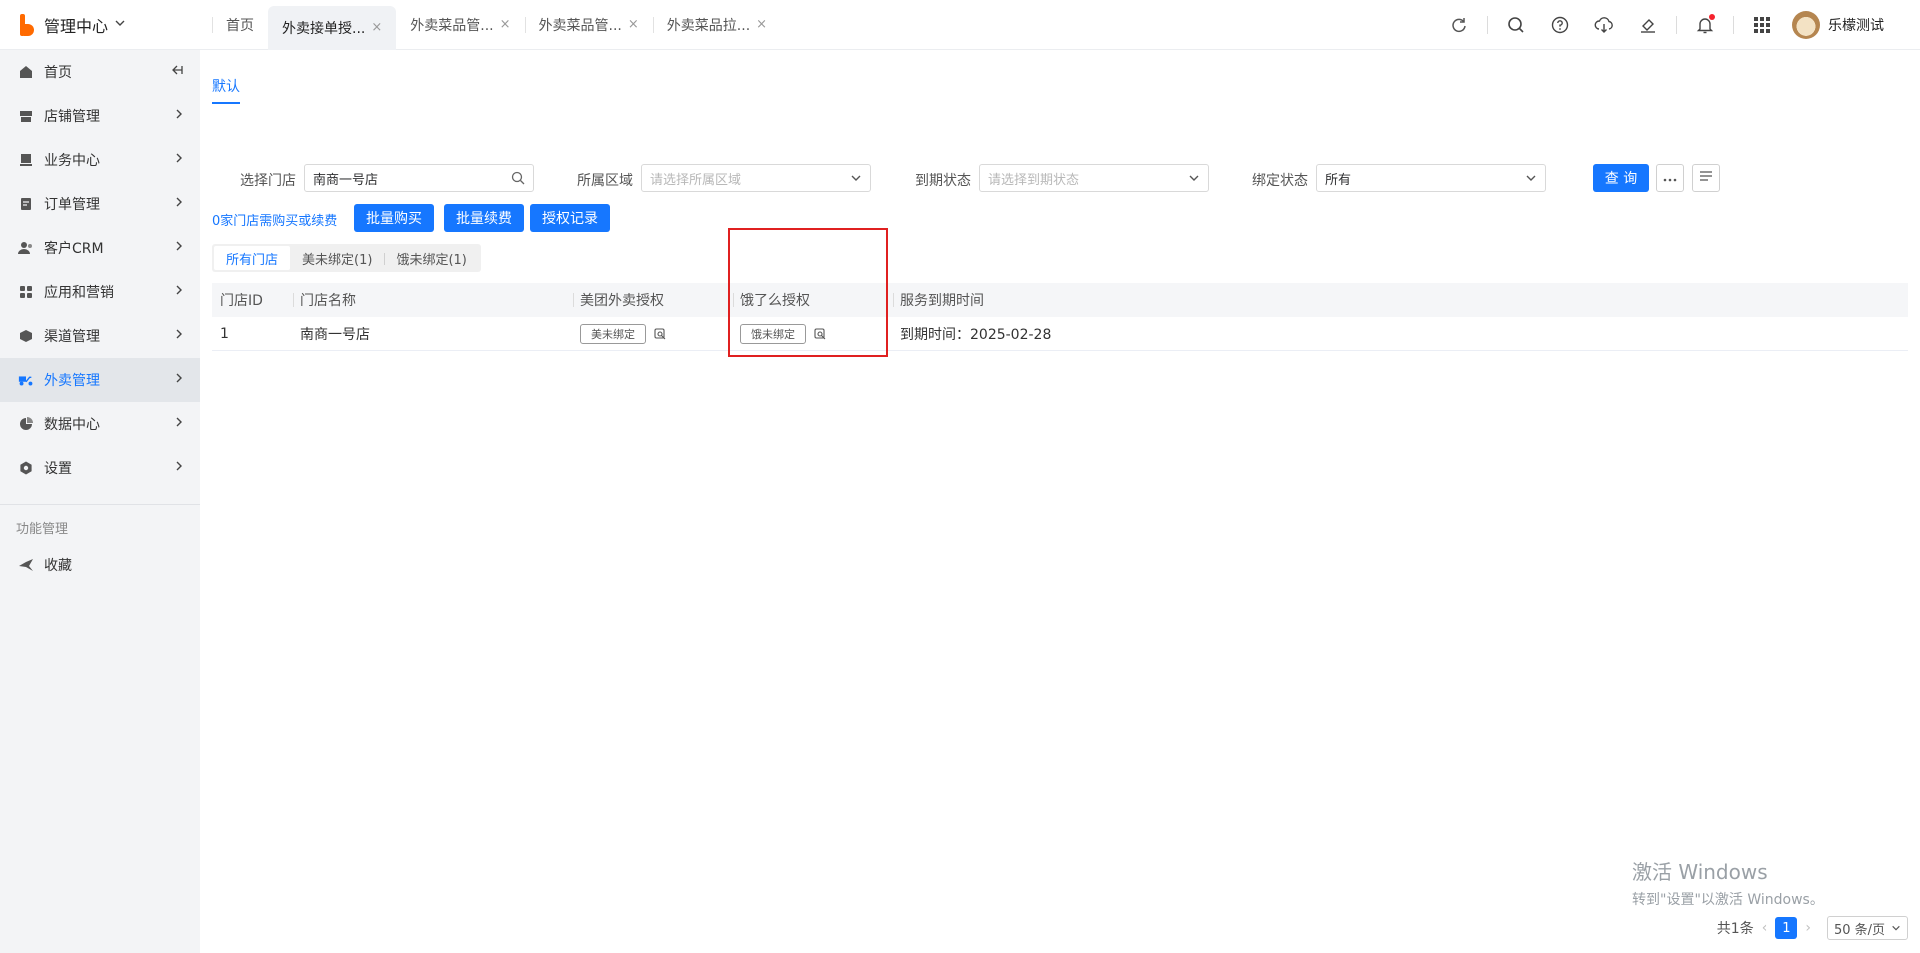 This screenshot has height=953, width=1920. I want to click on sidebar-item-label: 订单管理, so click(72, 205).